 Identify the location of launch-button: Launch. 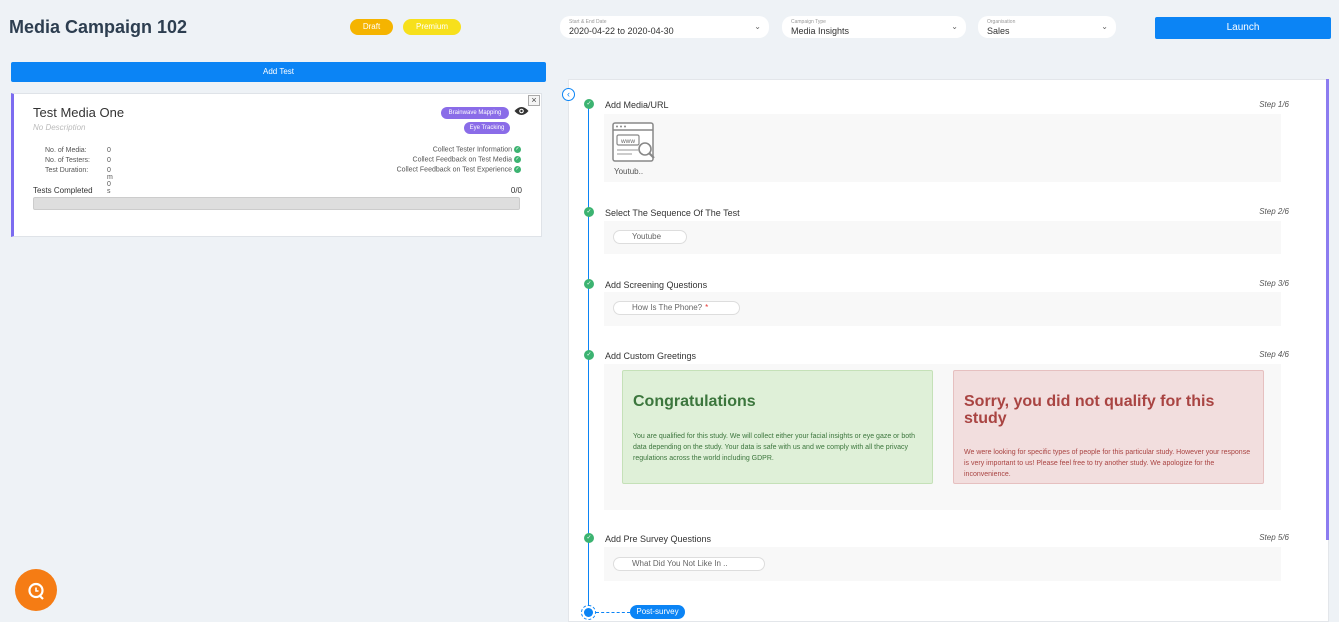
(1243, 28).